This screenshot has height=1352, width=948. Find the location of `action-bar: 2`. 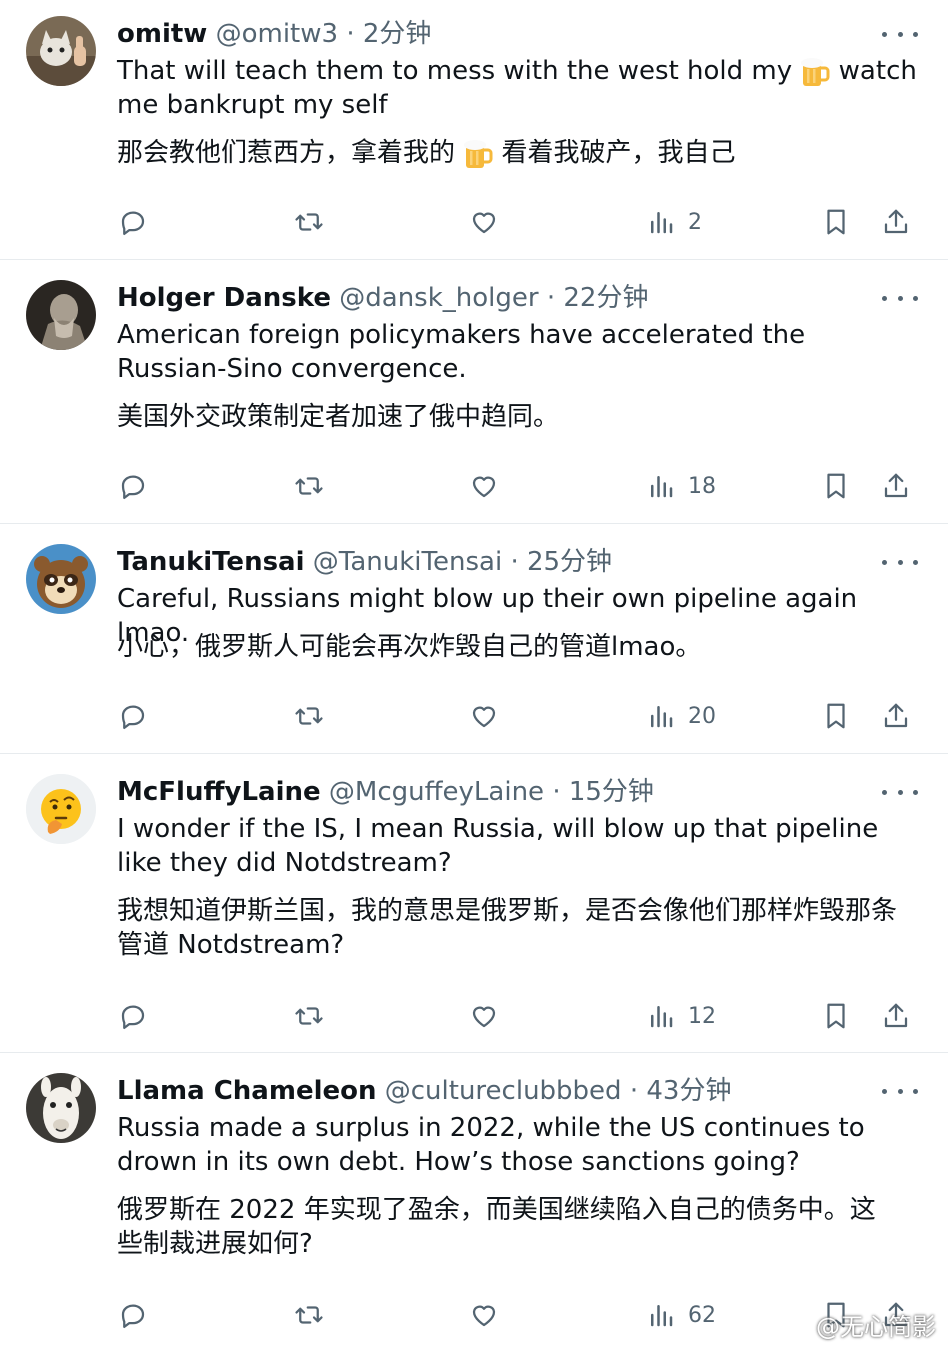

action-bar: 2 is located at coordinates (474, 222).